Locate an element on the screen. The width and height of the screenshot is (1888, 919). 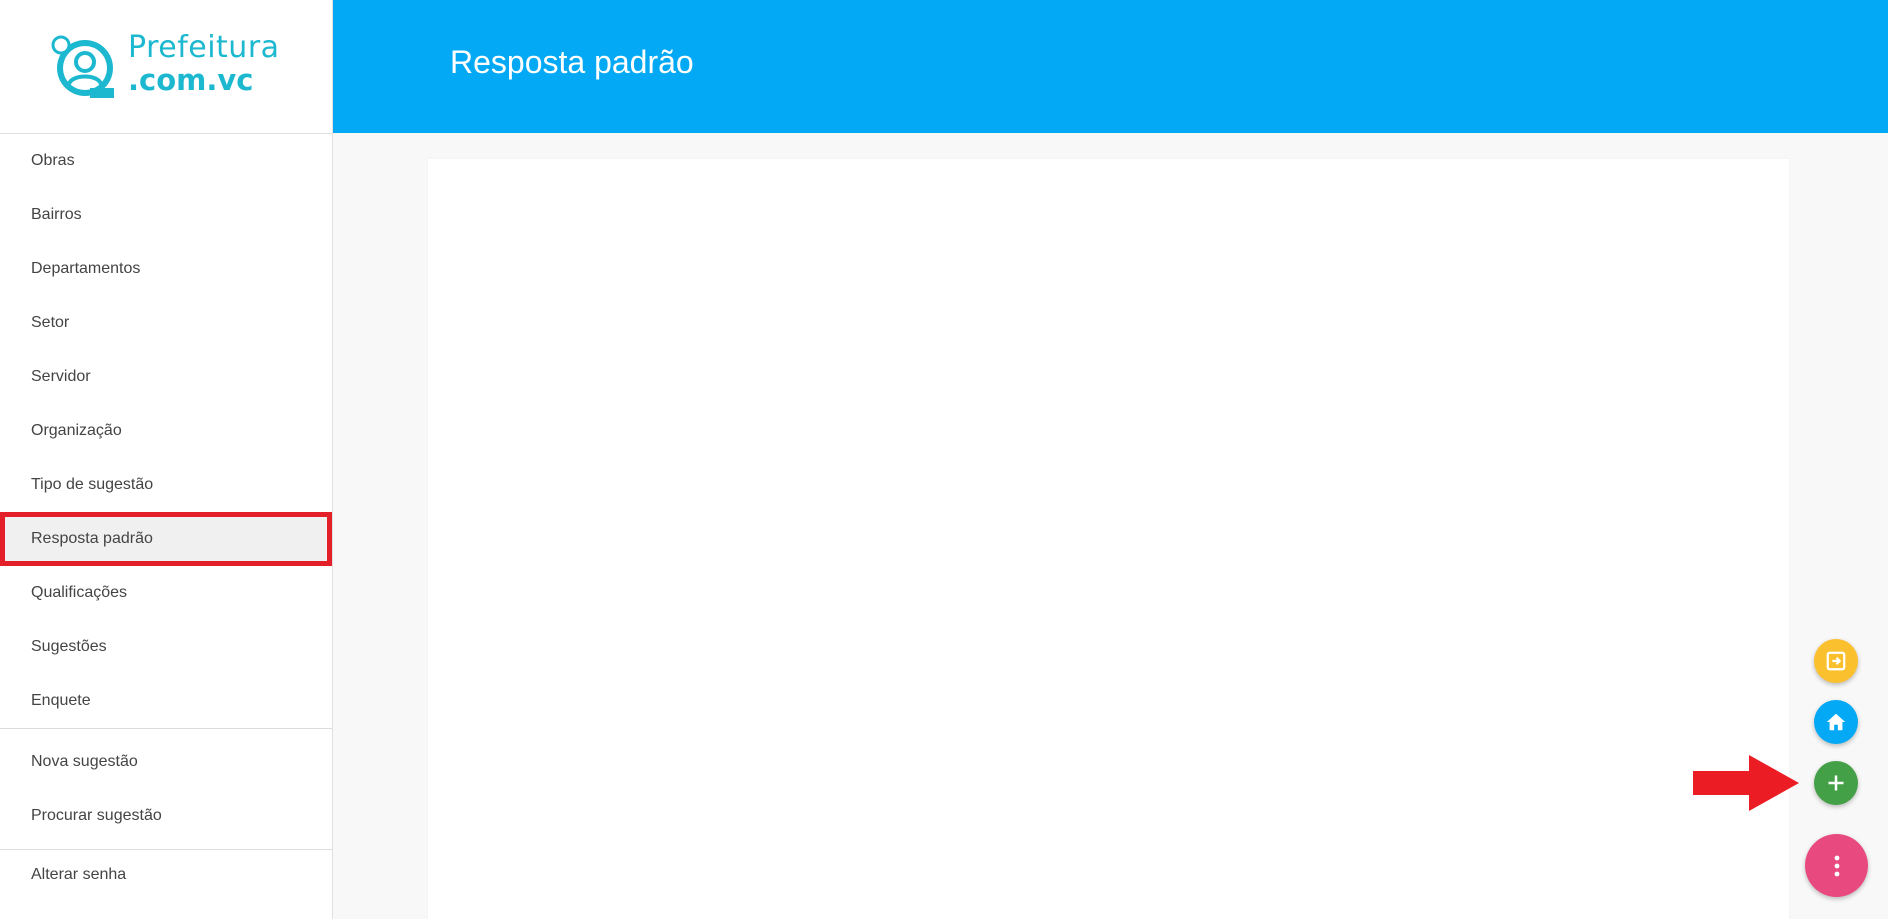
sidebar-item-obras: Obras is located at coordinates (166, 161).